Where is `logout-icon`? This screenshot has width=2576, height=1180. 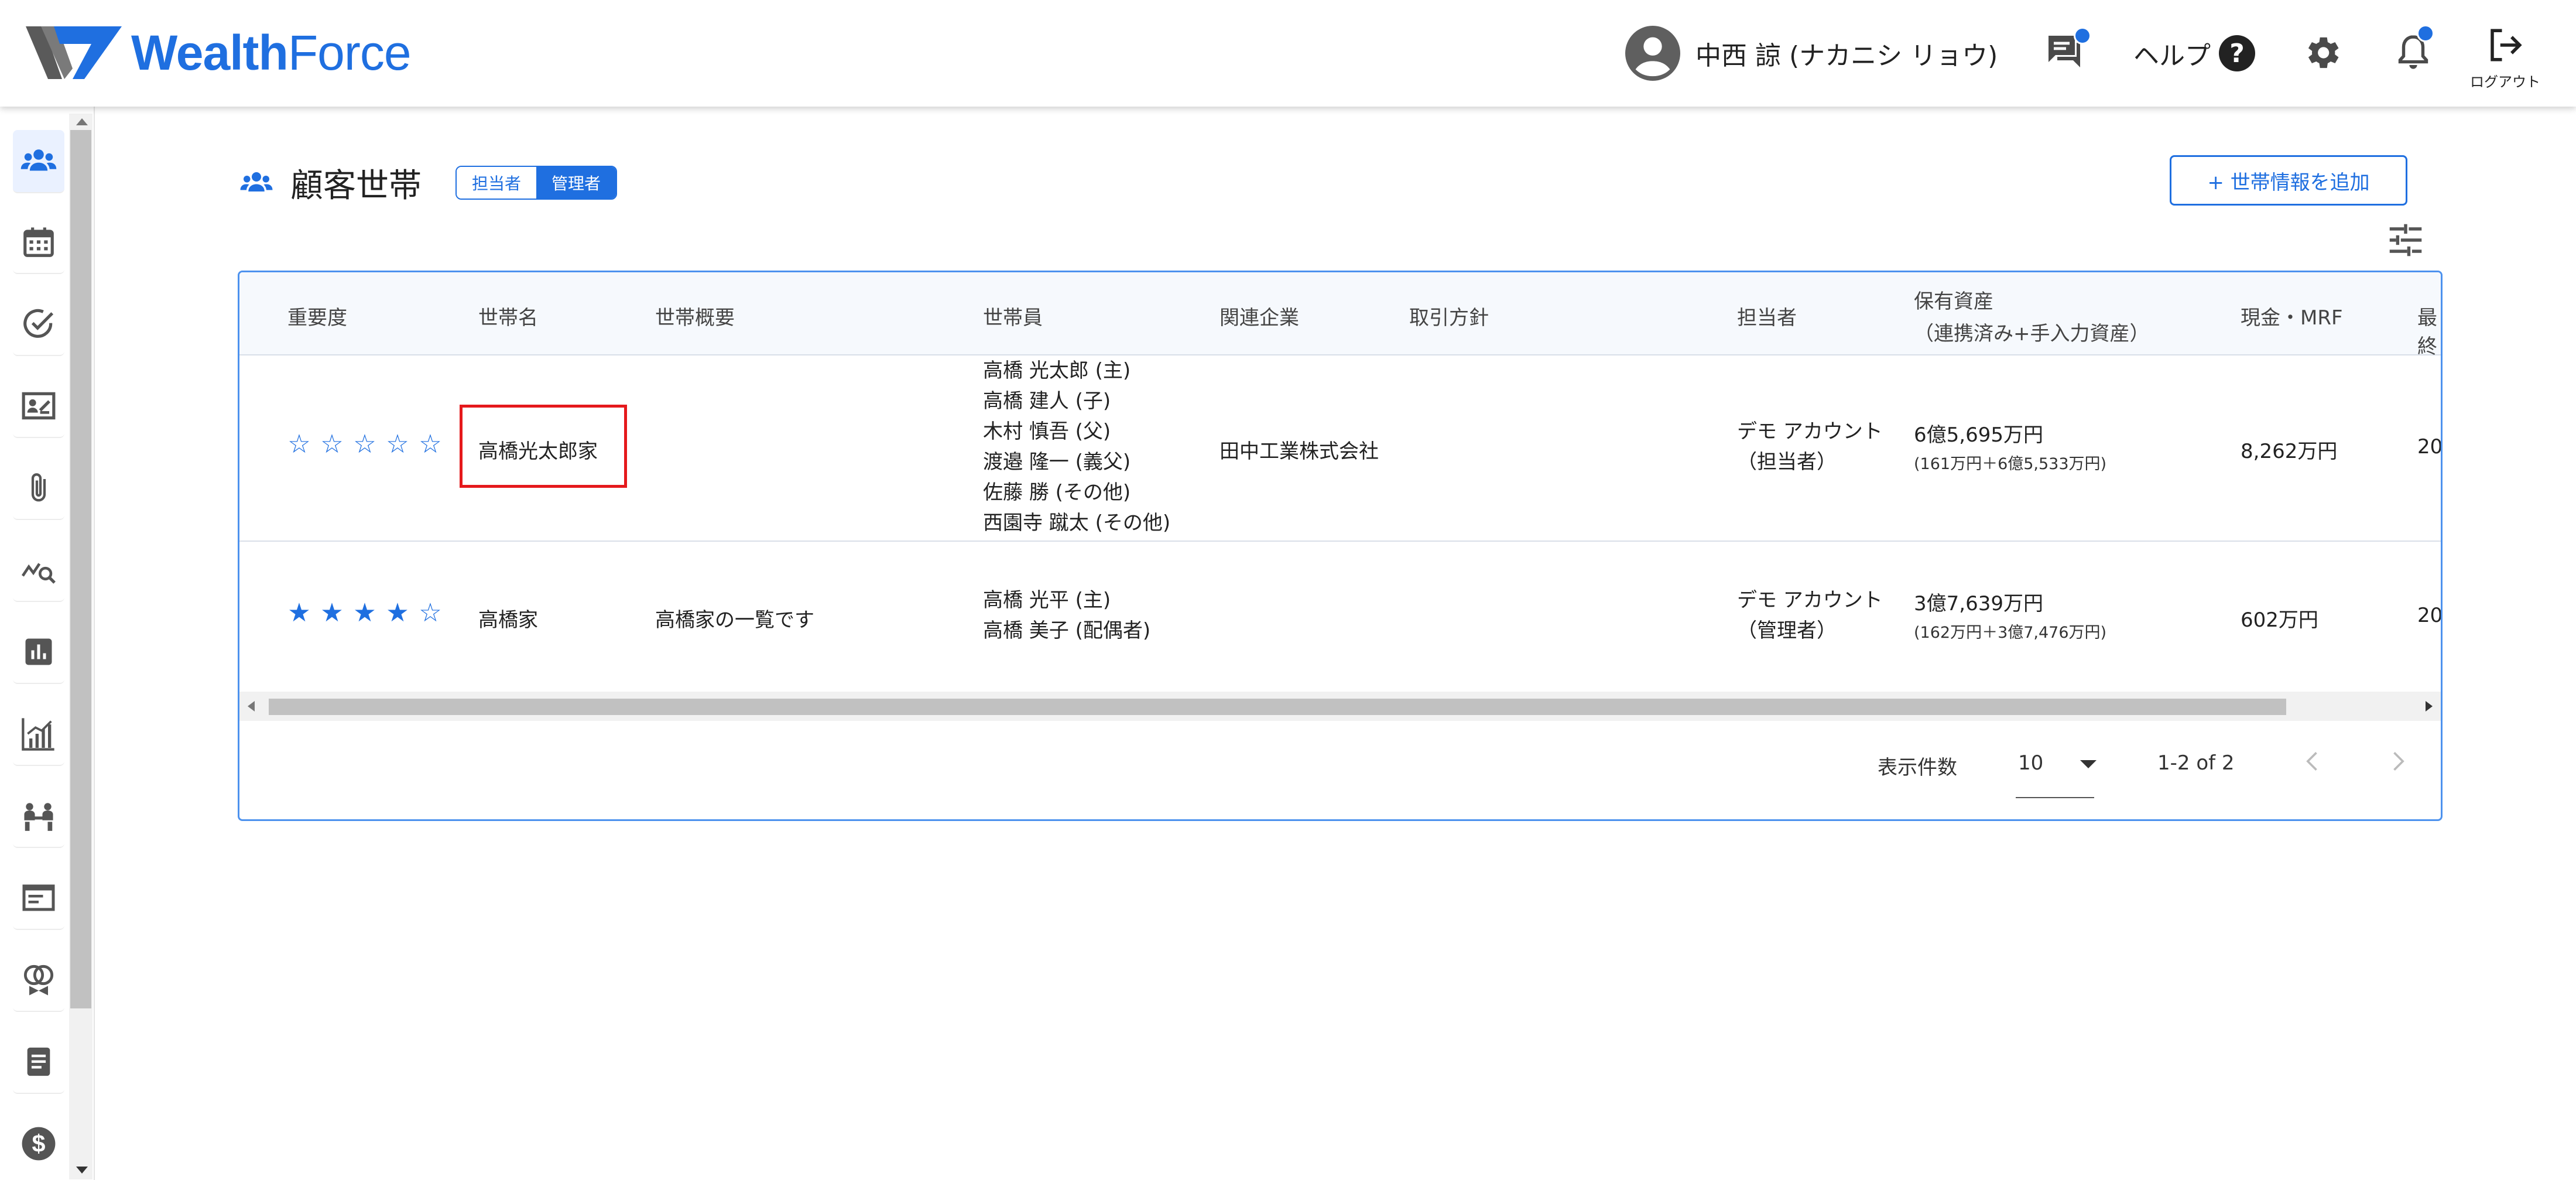 logout-icon is located at coordinates (2506, 45).